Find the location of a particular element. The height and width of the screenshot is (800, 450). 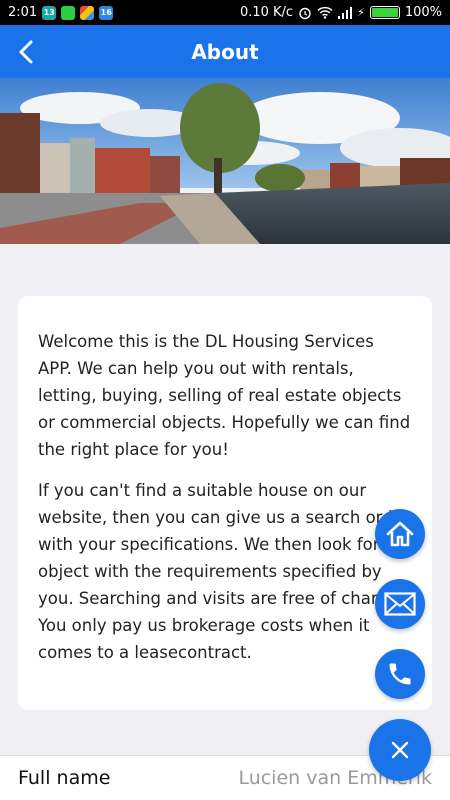

app-bar: About is located at coordinates (225, 51).